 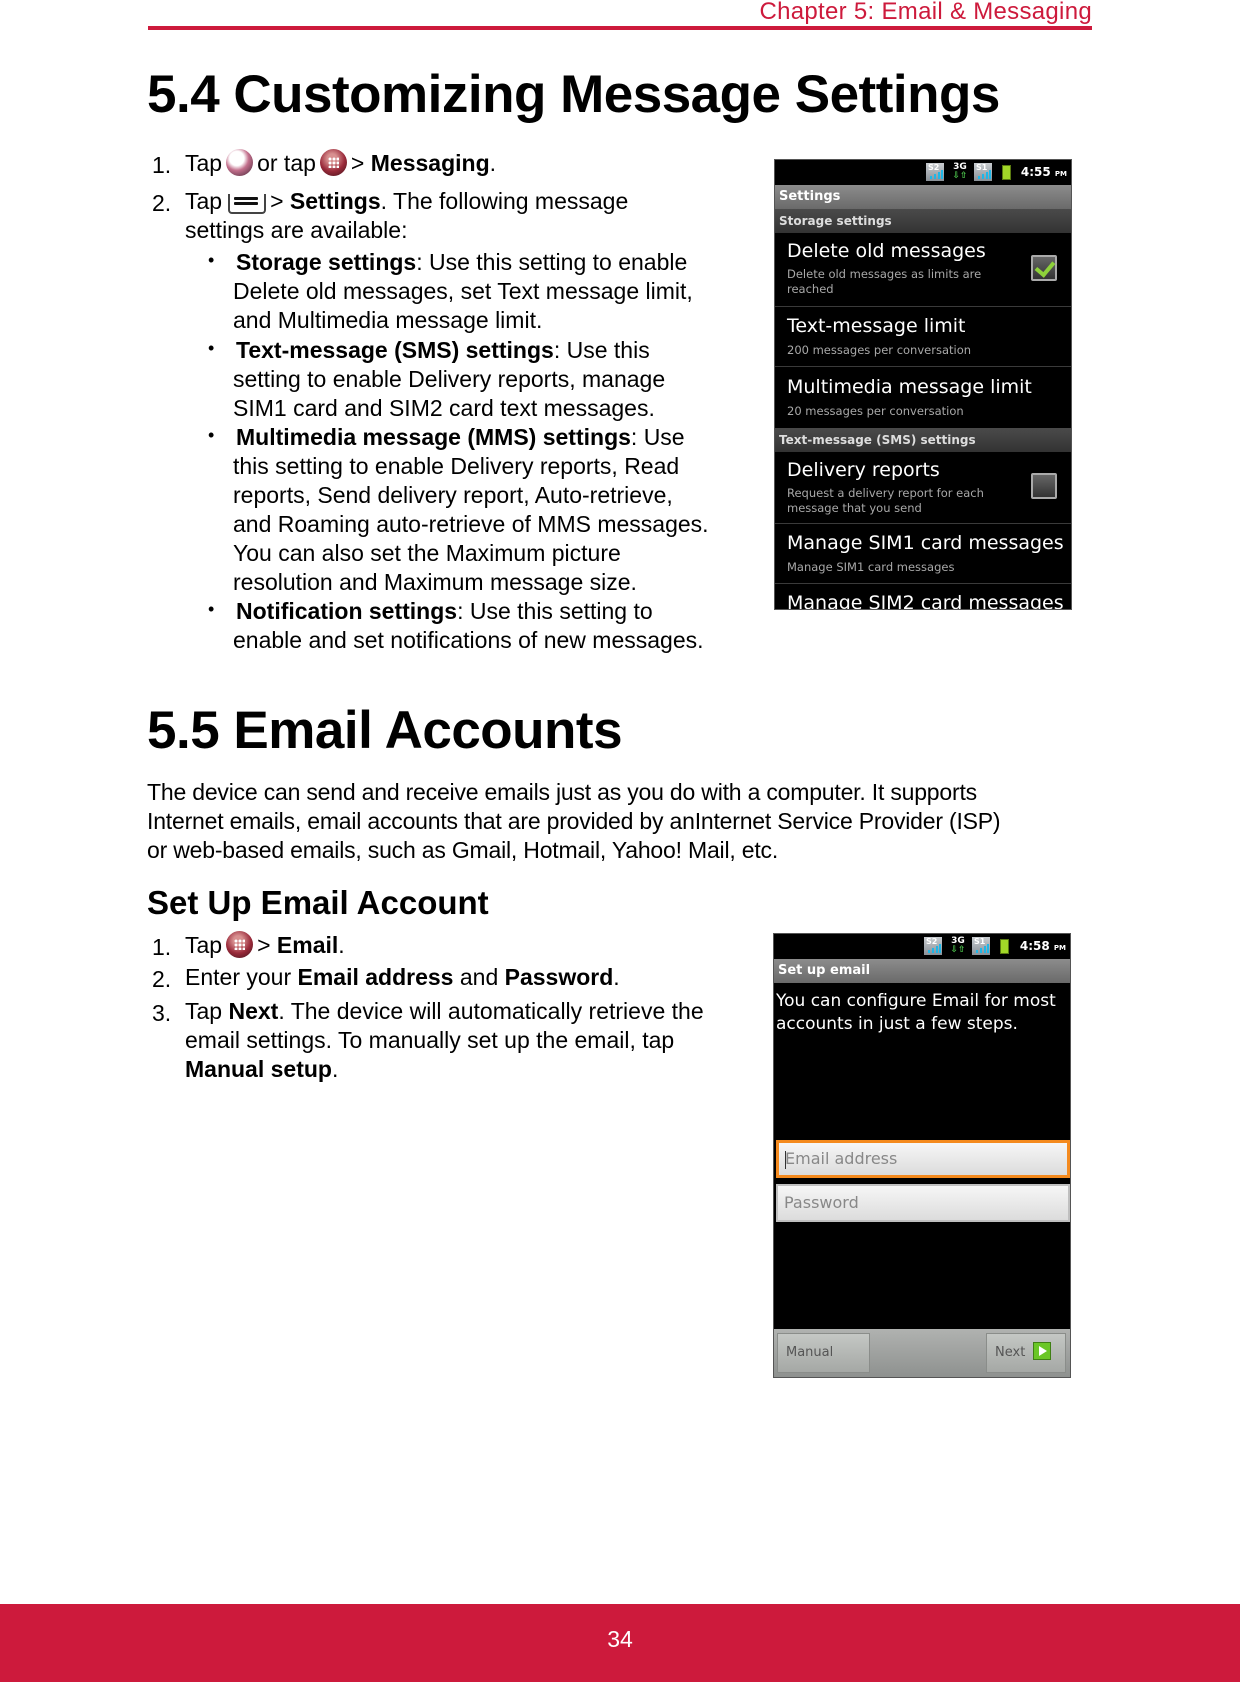 I want to click on password-input: Password, so click(x=923, y=1203).